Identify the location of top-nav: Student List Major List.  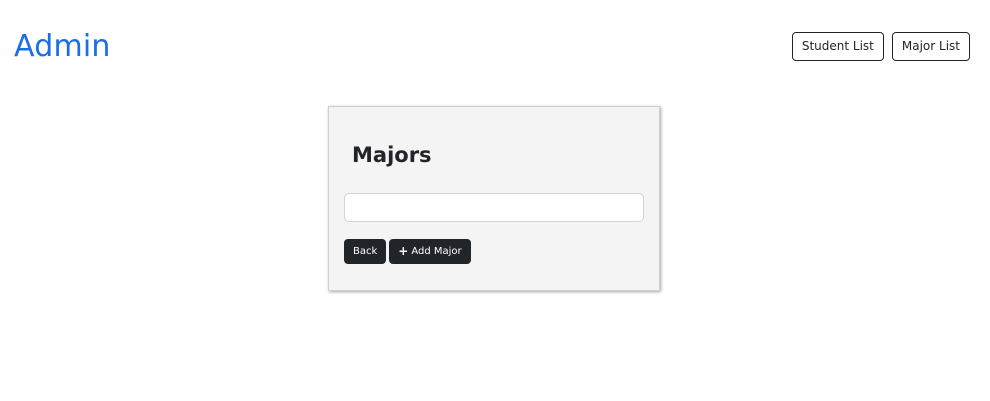
(880, 46).